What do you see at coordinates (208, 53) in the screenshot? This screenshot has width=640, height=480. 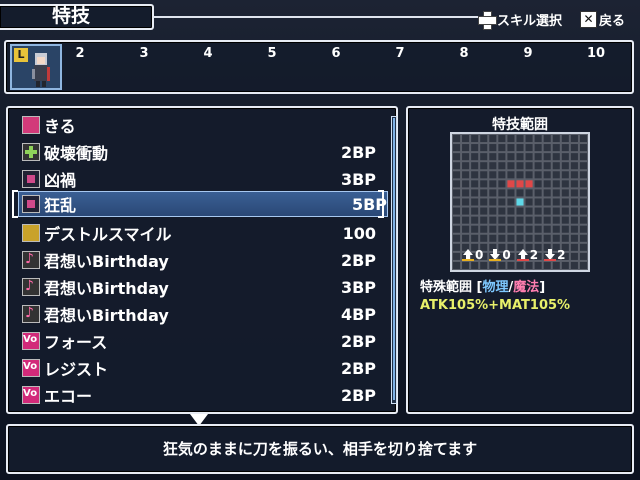 I see `party-slot-4: 4` at bounding box center [208, 53].